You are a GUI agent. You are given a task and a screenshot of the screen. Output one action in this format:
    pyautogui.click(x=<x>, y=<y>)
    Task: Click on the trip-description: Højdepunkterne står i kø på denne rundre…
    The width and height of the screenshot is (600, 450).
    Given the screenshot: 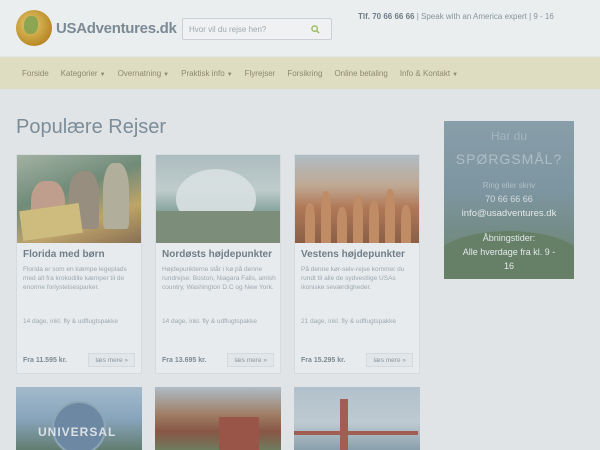 What is the action you would take?
    pyautogui.click(x=219, y=278)
    